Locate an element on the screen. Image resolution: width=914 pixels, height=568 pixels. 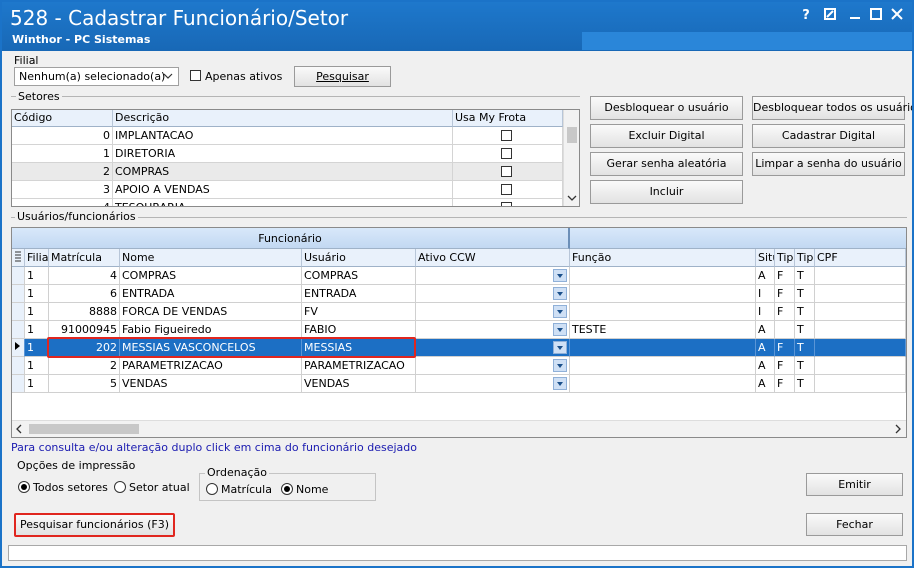
limpar-senha-button: Limpar a senha do usuário is located at coordinates (828, 164).